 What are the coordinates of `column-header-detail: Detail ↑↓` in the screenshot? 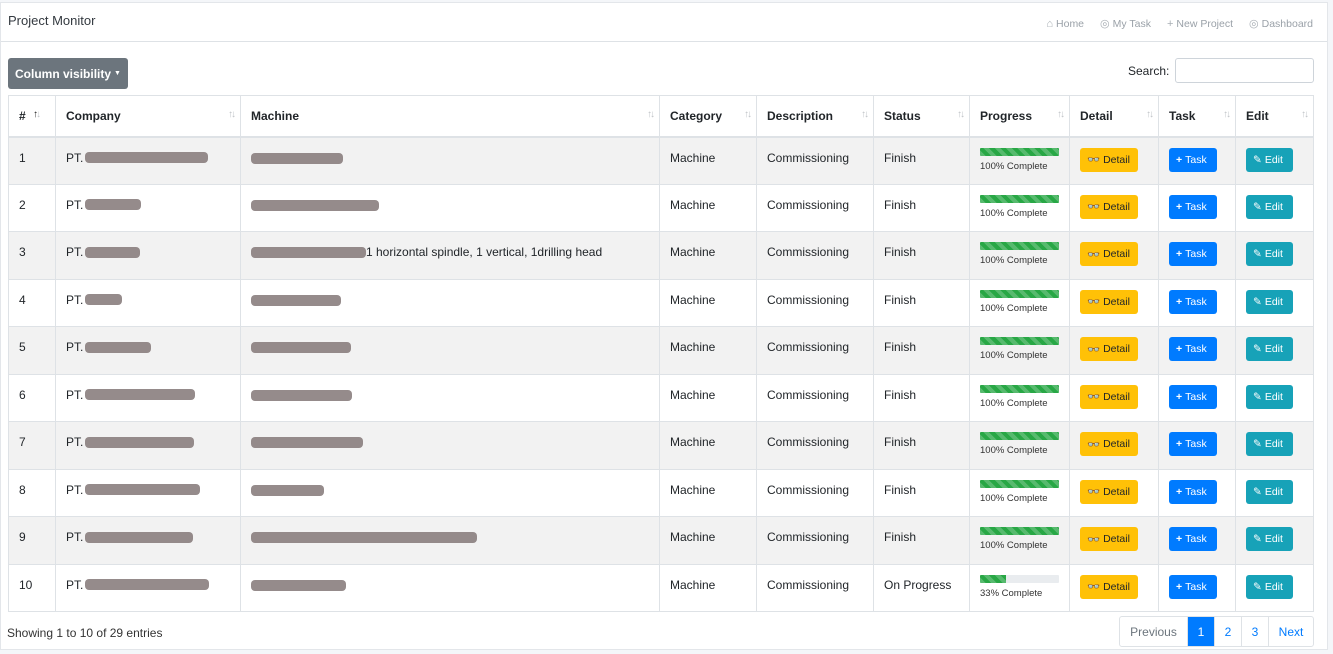 It's located at (1114, 116).